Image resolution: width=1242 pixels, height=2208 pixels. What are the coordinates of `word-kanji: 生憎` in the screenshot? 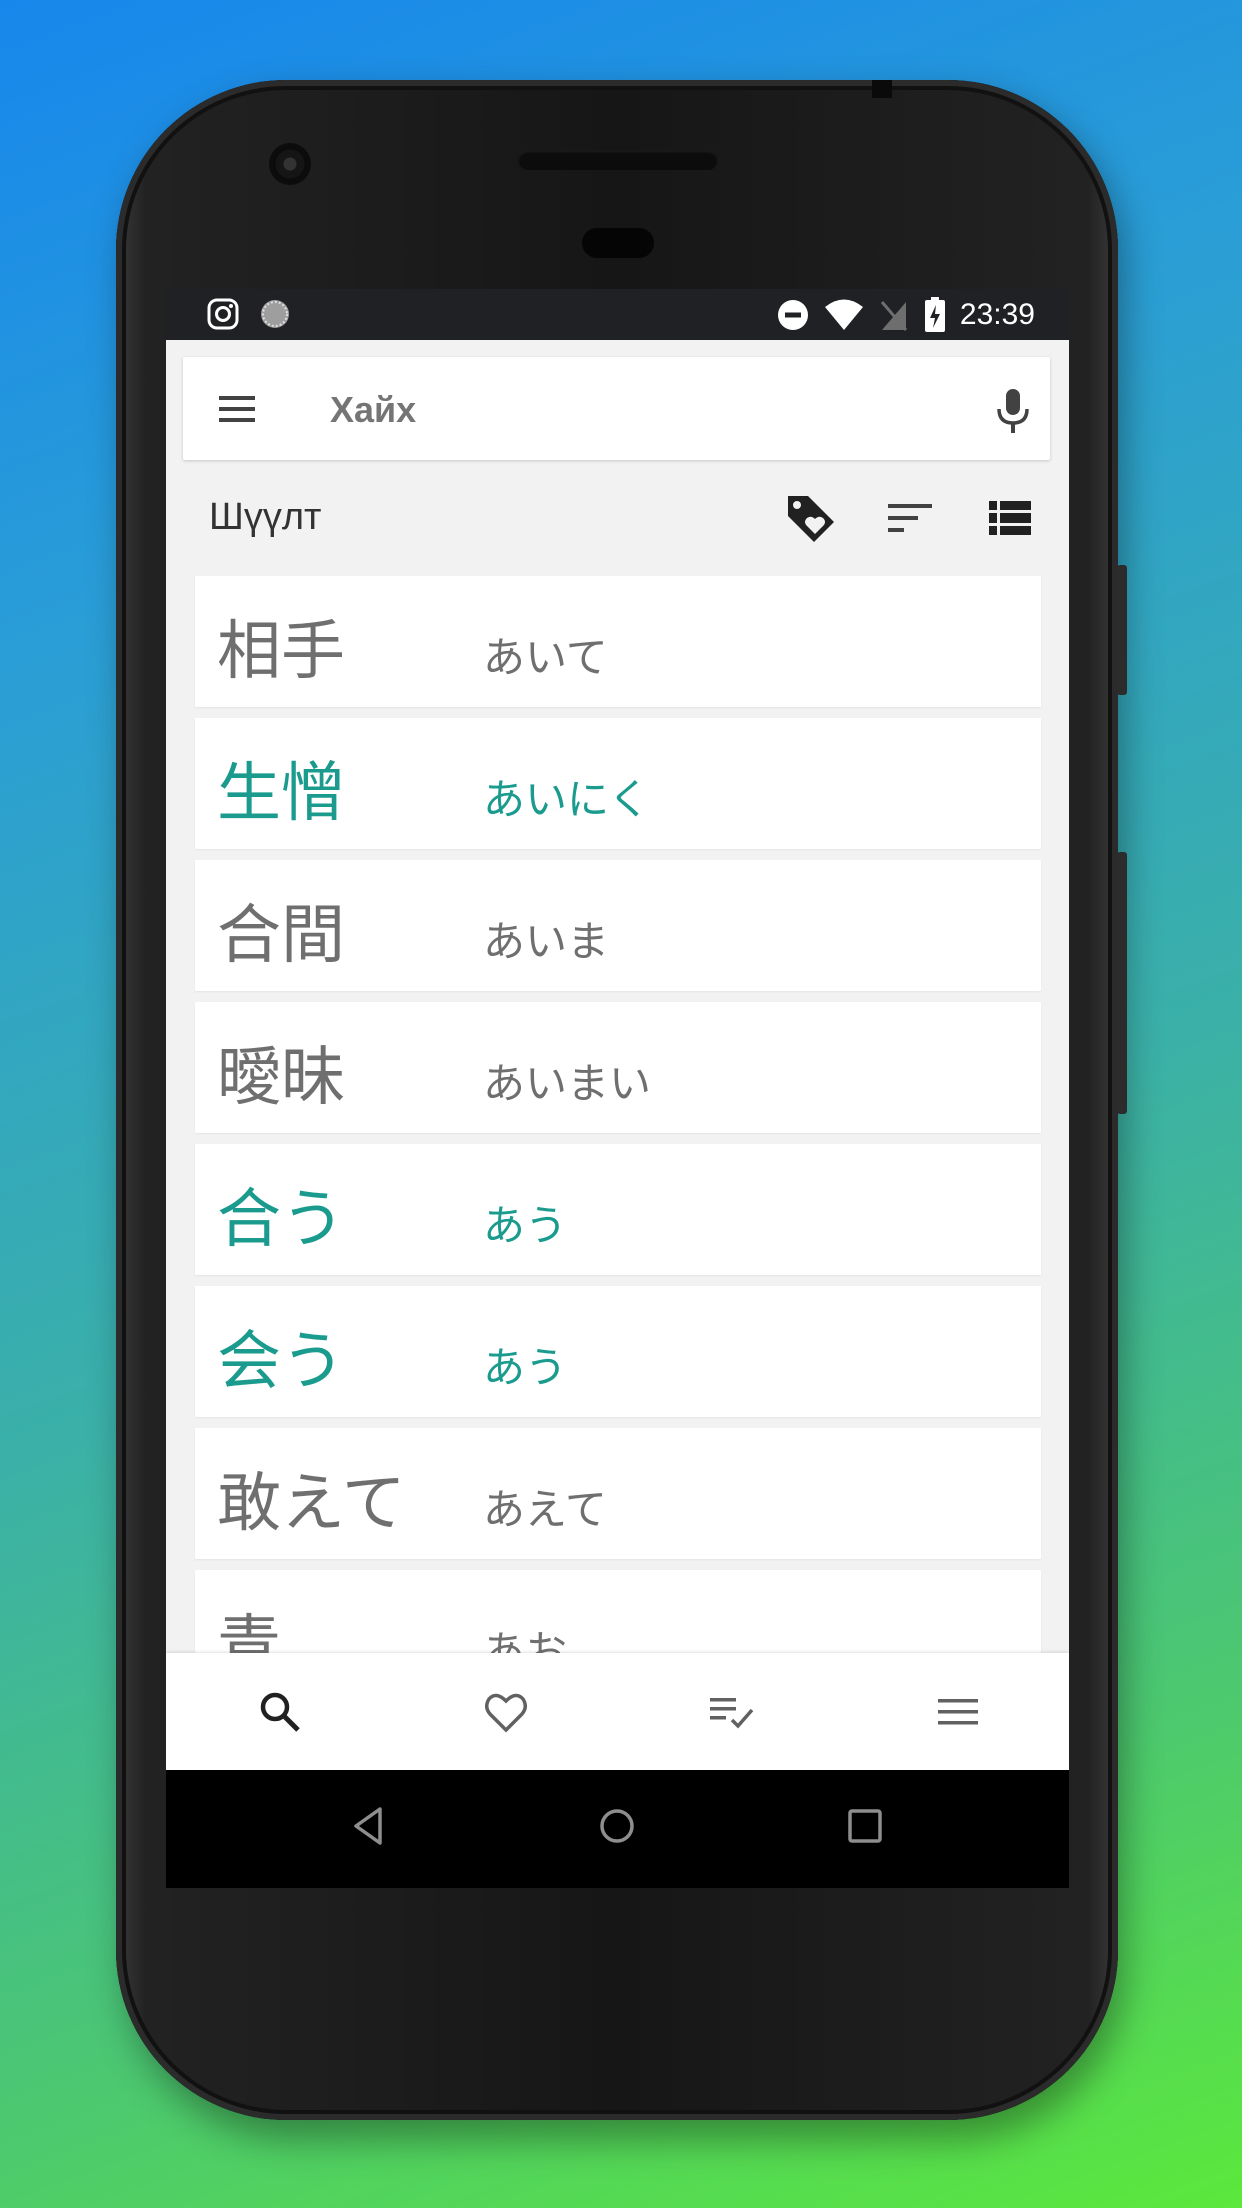 It's located at (281, 794).